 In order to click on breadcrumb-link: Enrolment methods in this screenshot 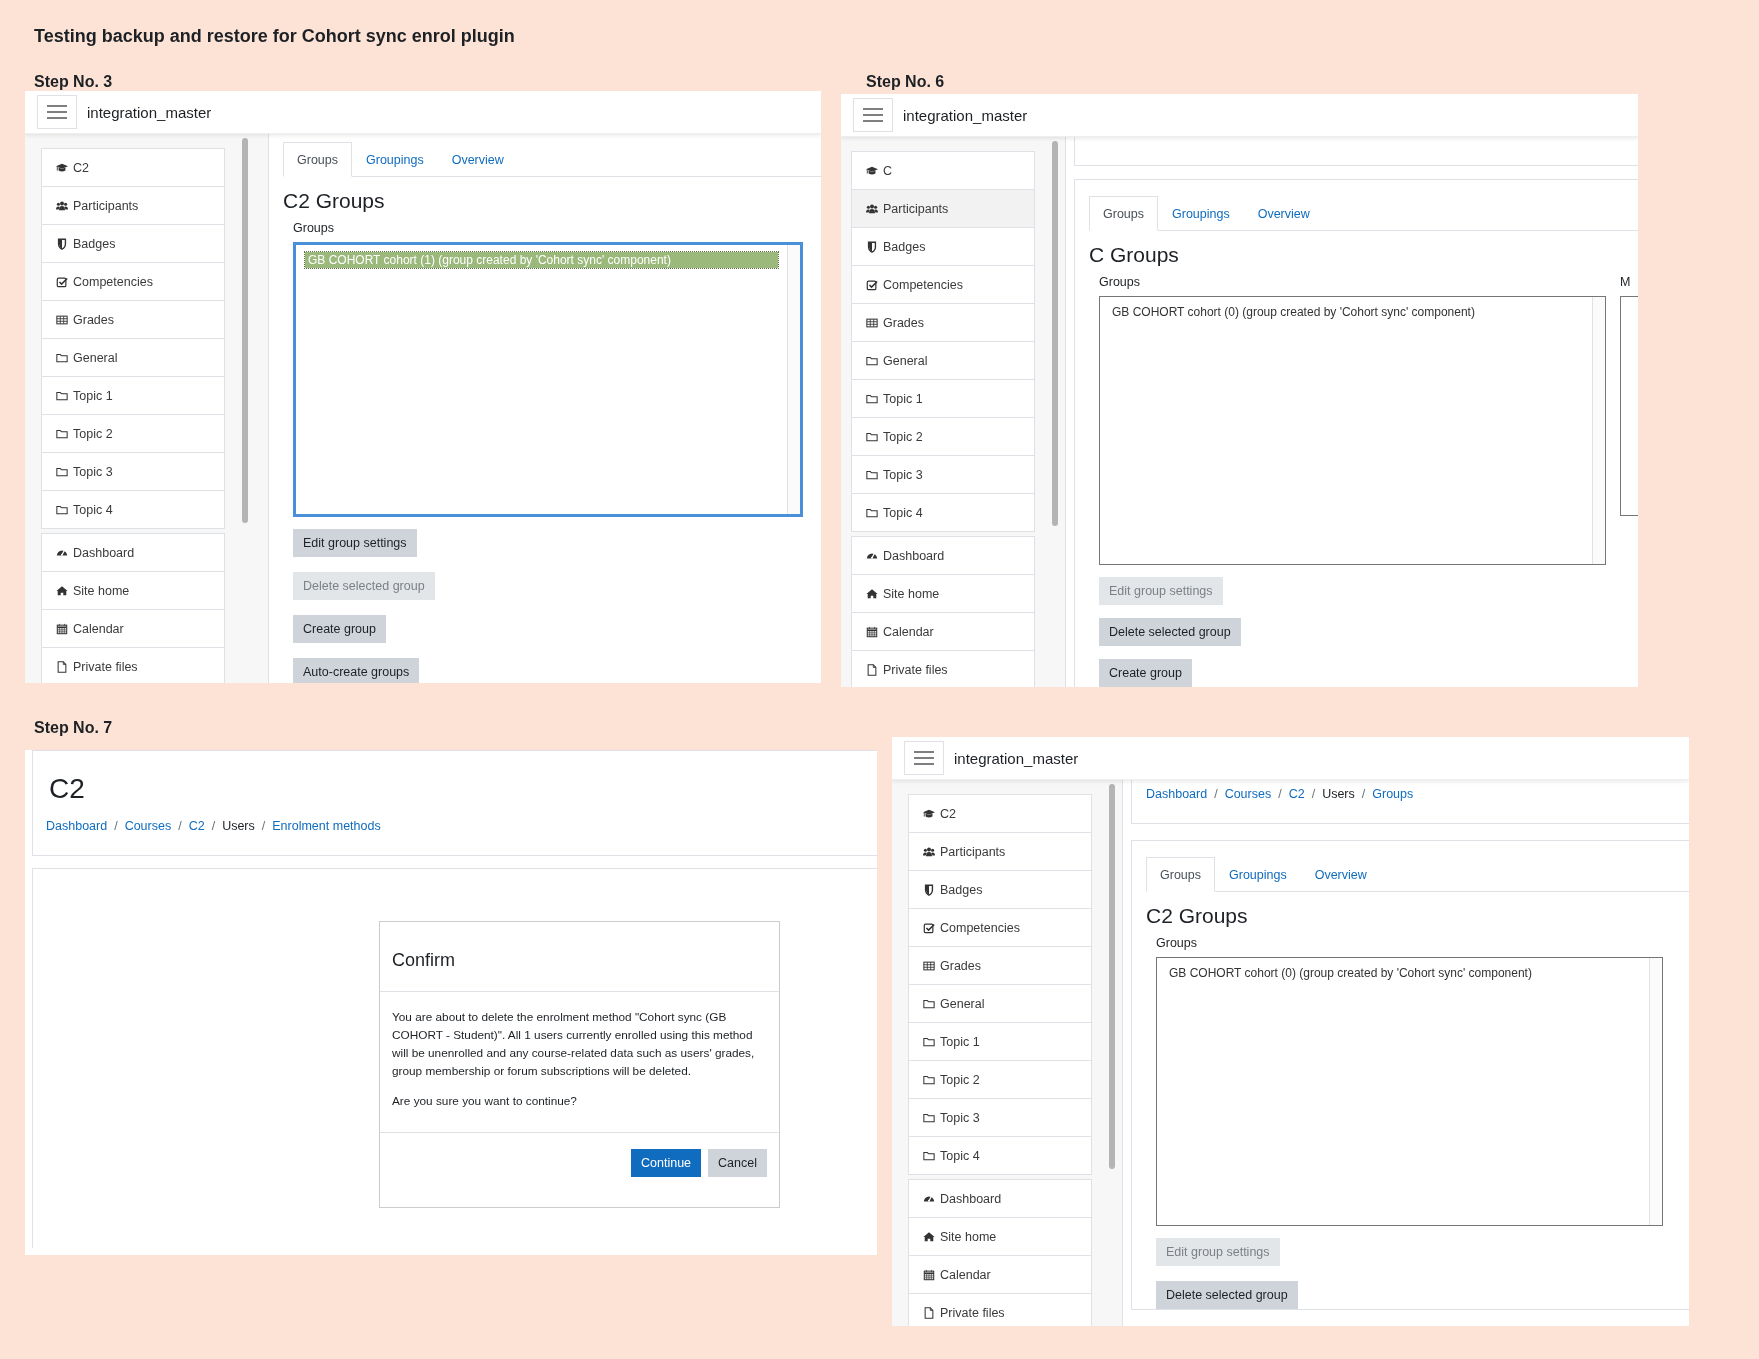, I will do `click(326, 826)`.